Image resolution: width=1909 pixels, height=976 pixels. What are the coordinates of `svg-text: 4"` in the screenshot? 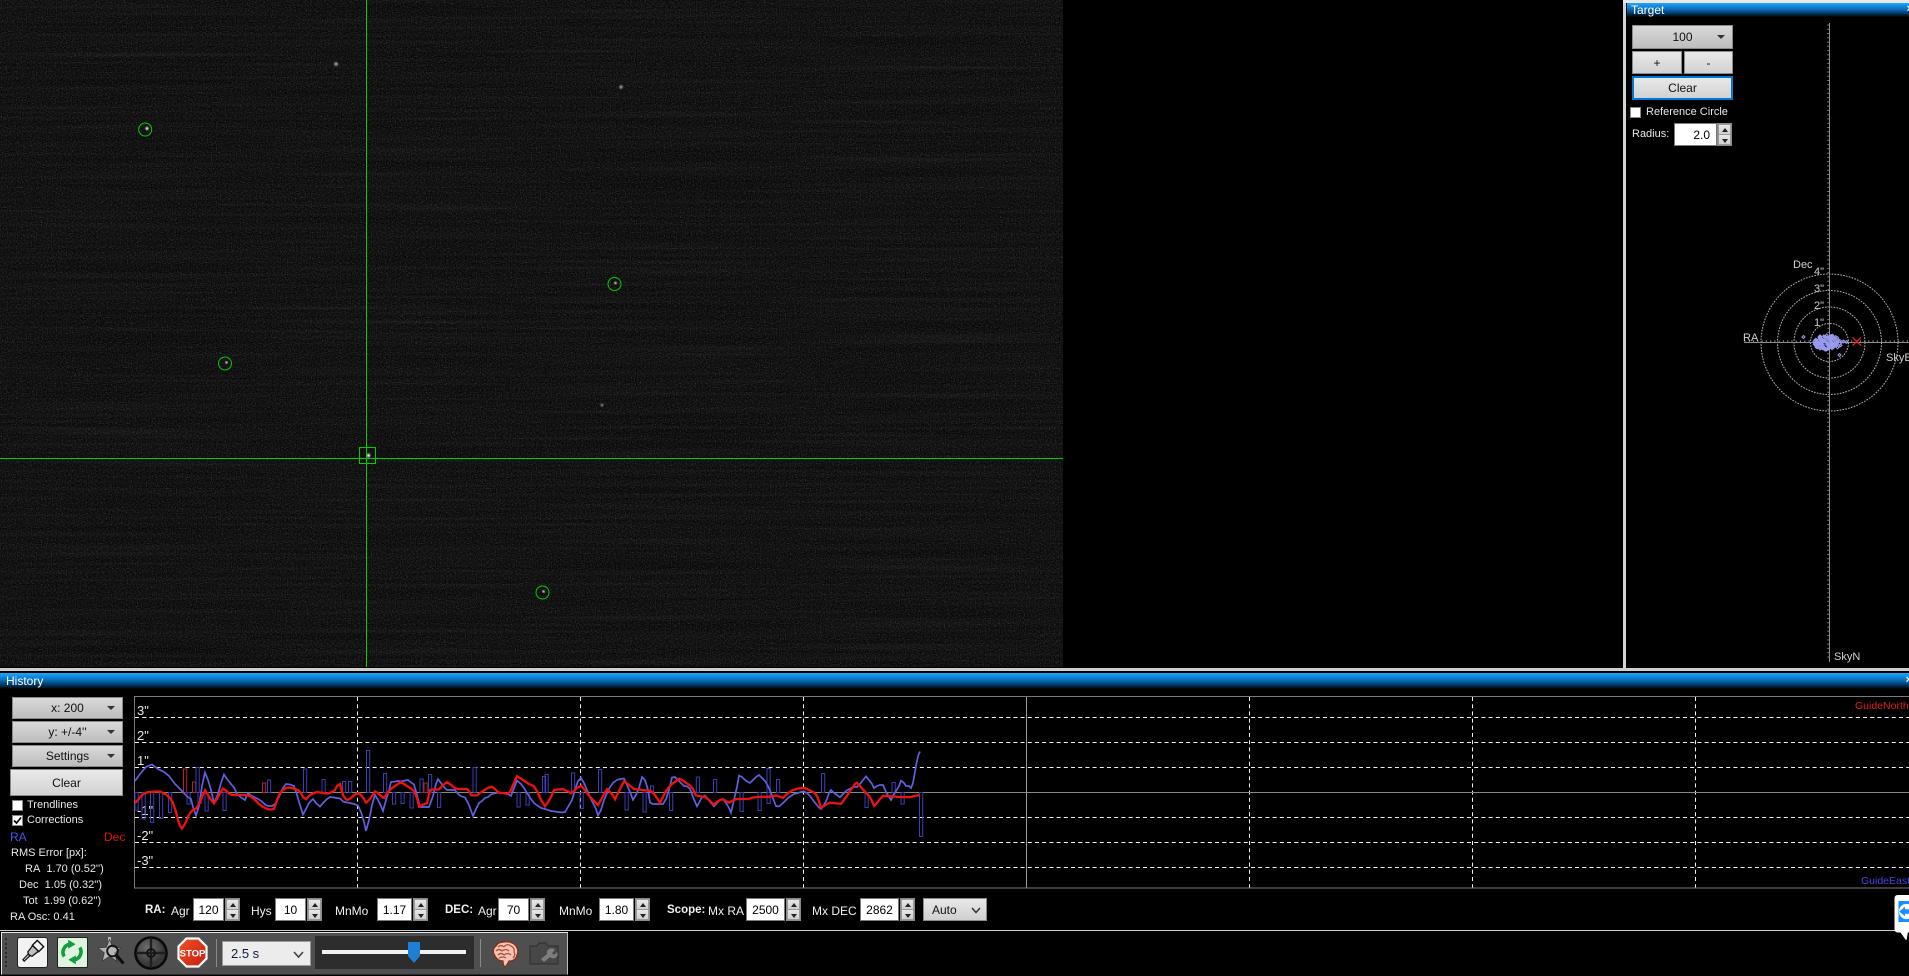 It's located at (1819, 272).